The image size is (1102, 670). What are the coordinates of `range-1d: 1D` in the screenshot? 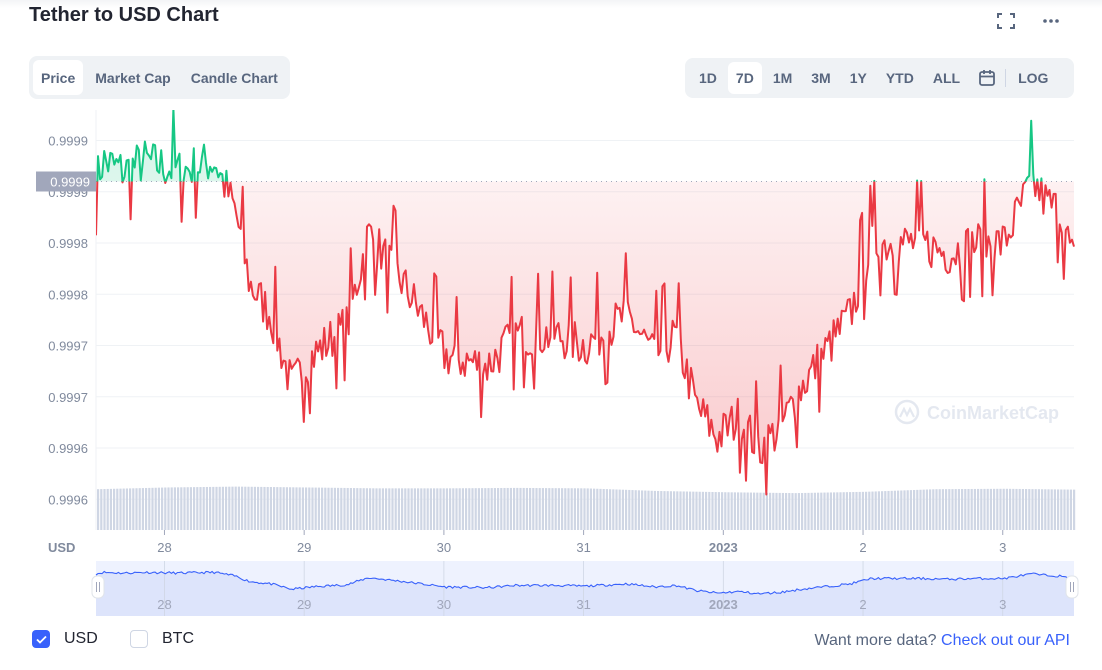 It's located at (708, 78).